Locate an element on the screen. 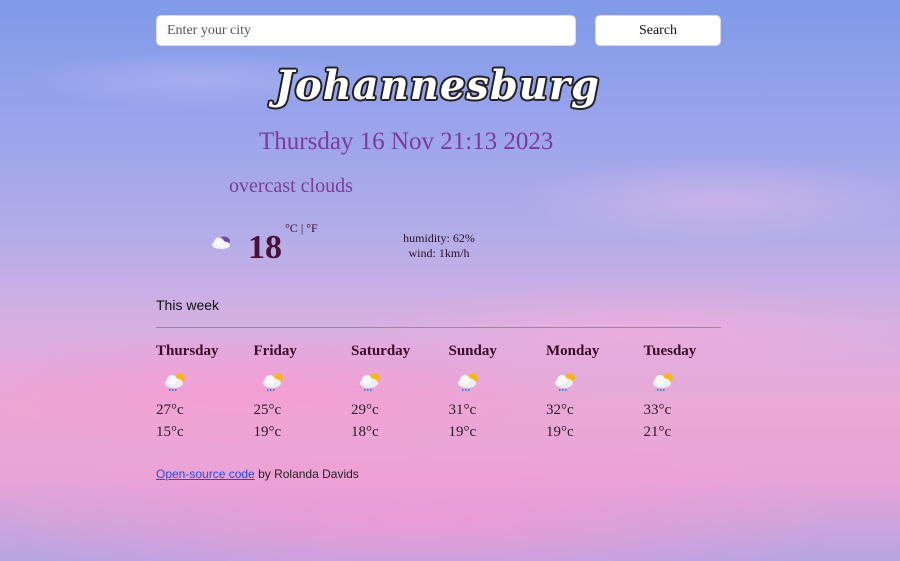  forecast-max-temp: 29°c is located at coordinates (365, 410).